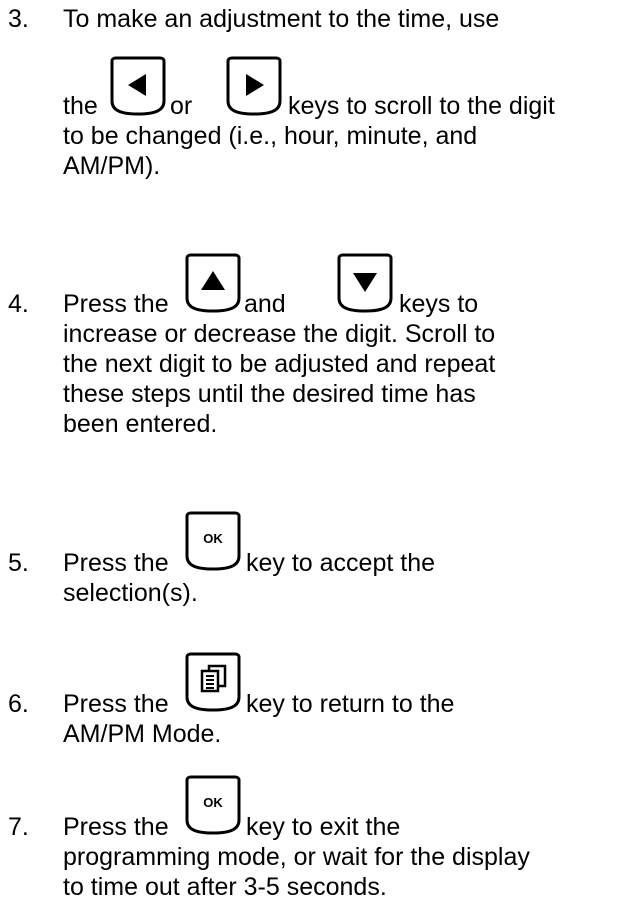 This screenshot has width=619, height=904. What do you see at coordinates (112, 166) in the screenshot?
I see `step-text-line: AM/PM).` at bounding box center [112, 166].